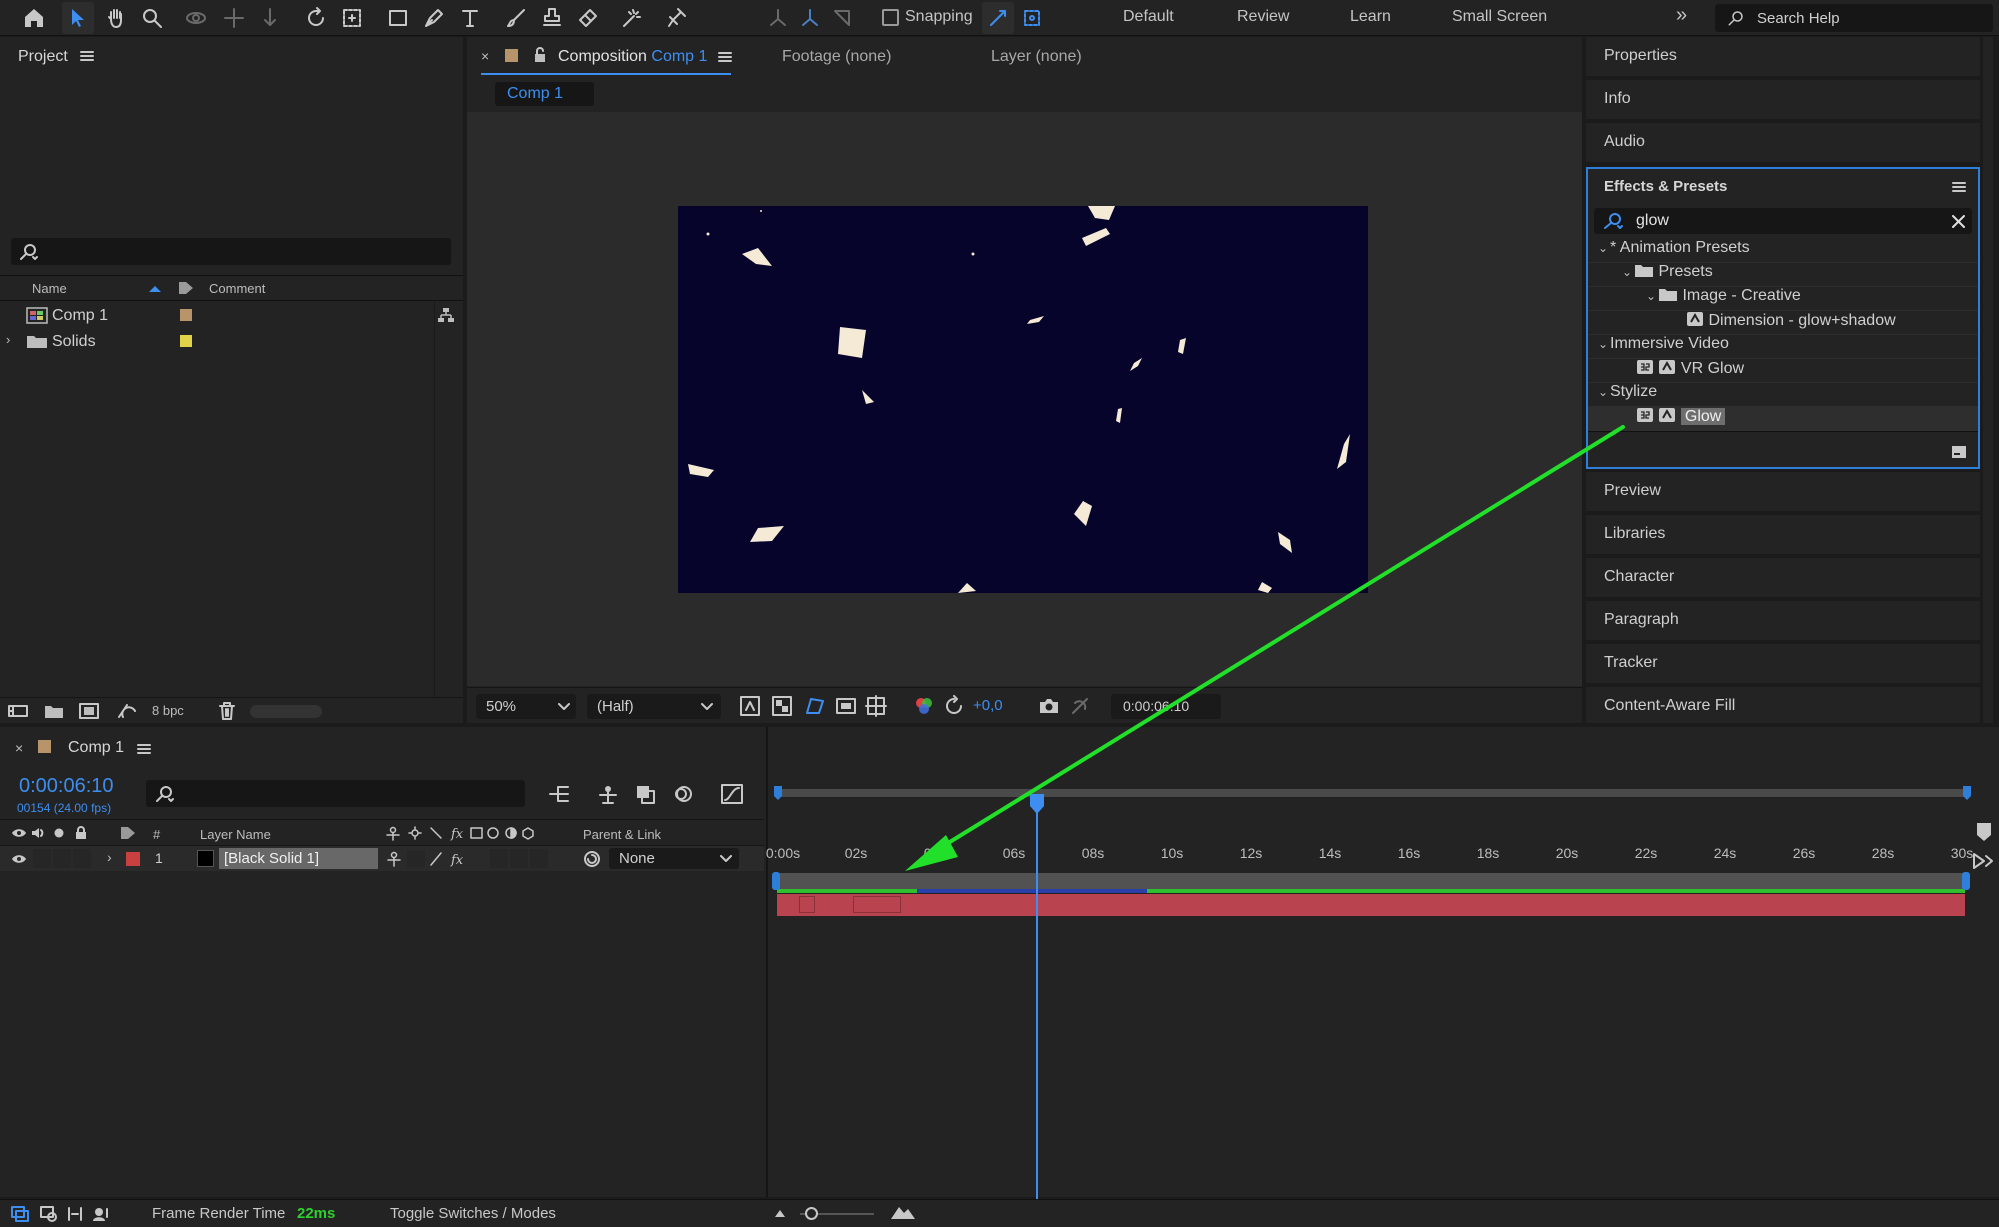  What do you see at coordinates (810, 18) in the screenshot?
I see `world-axis-icon` at bounding box center [810, 18].